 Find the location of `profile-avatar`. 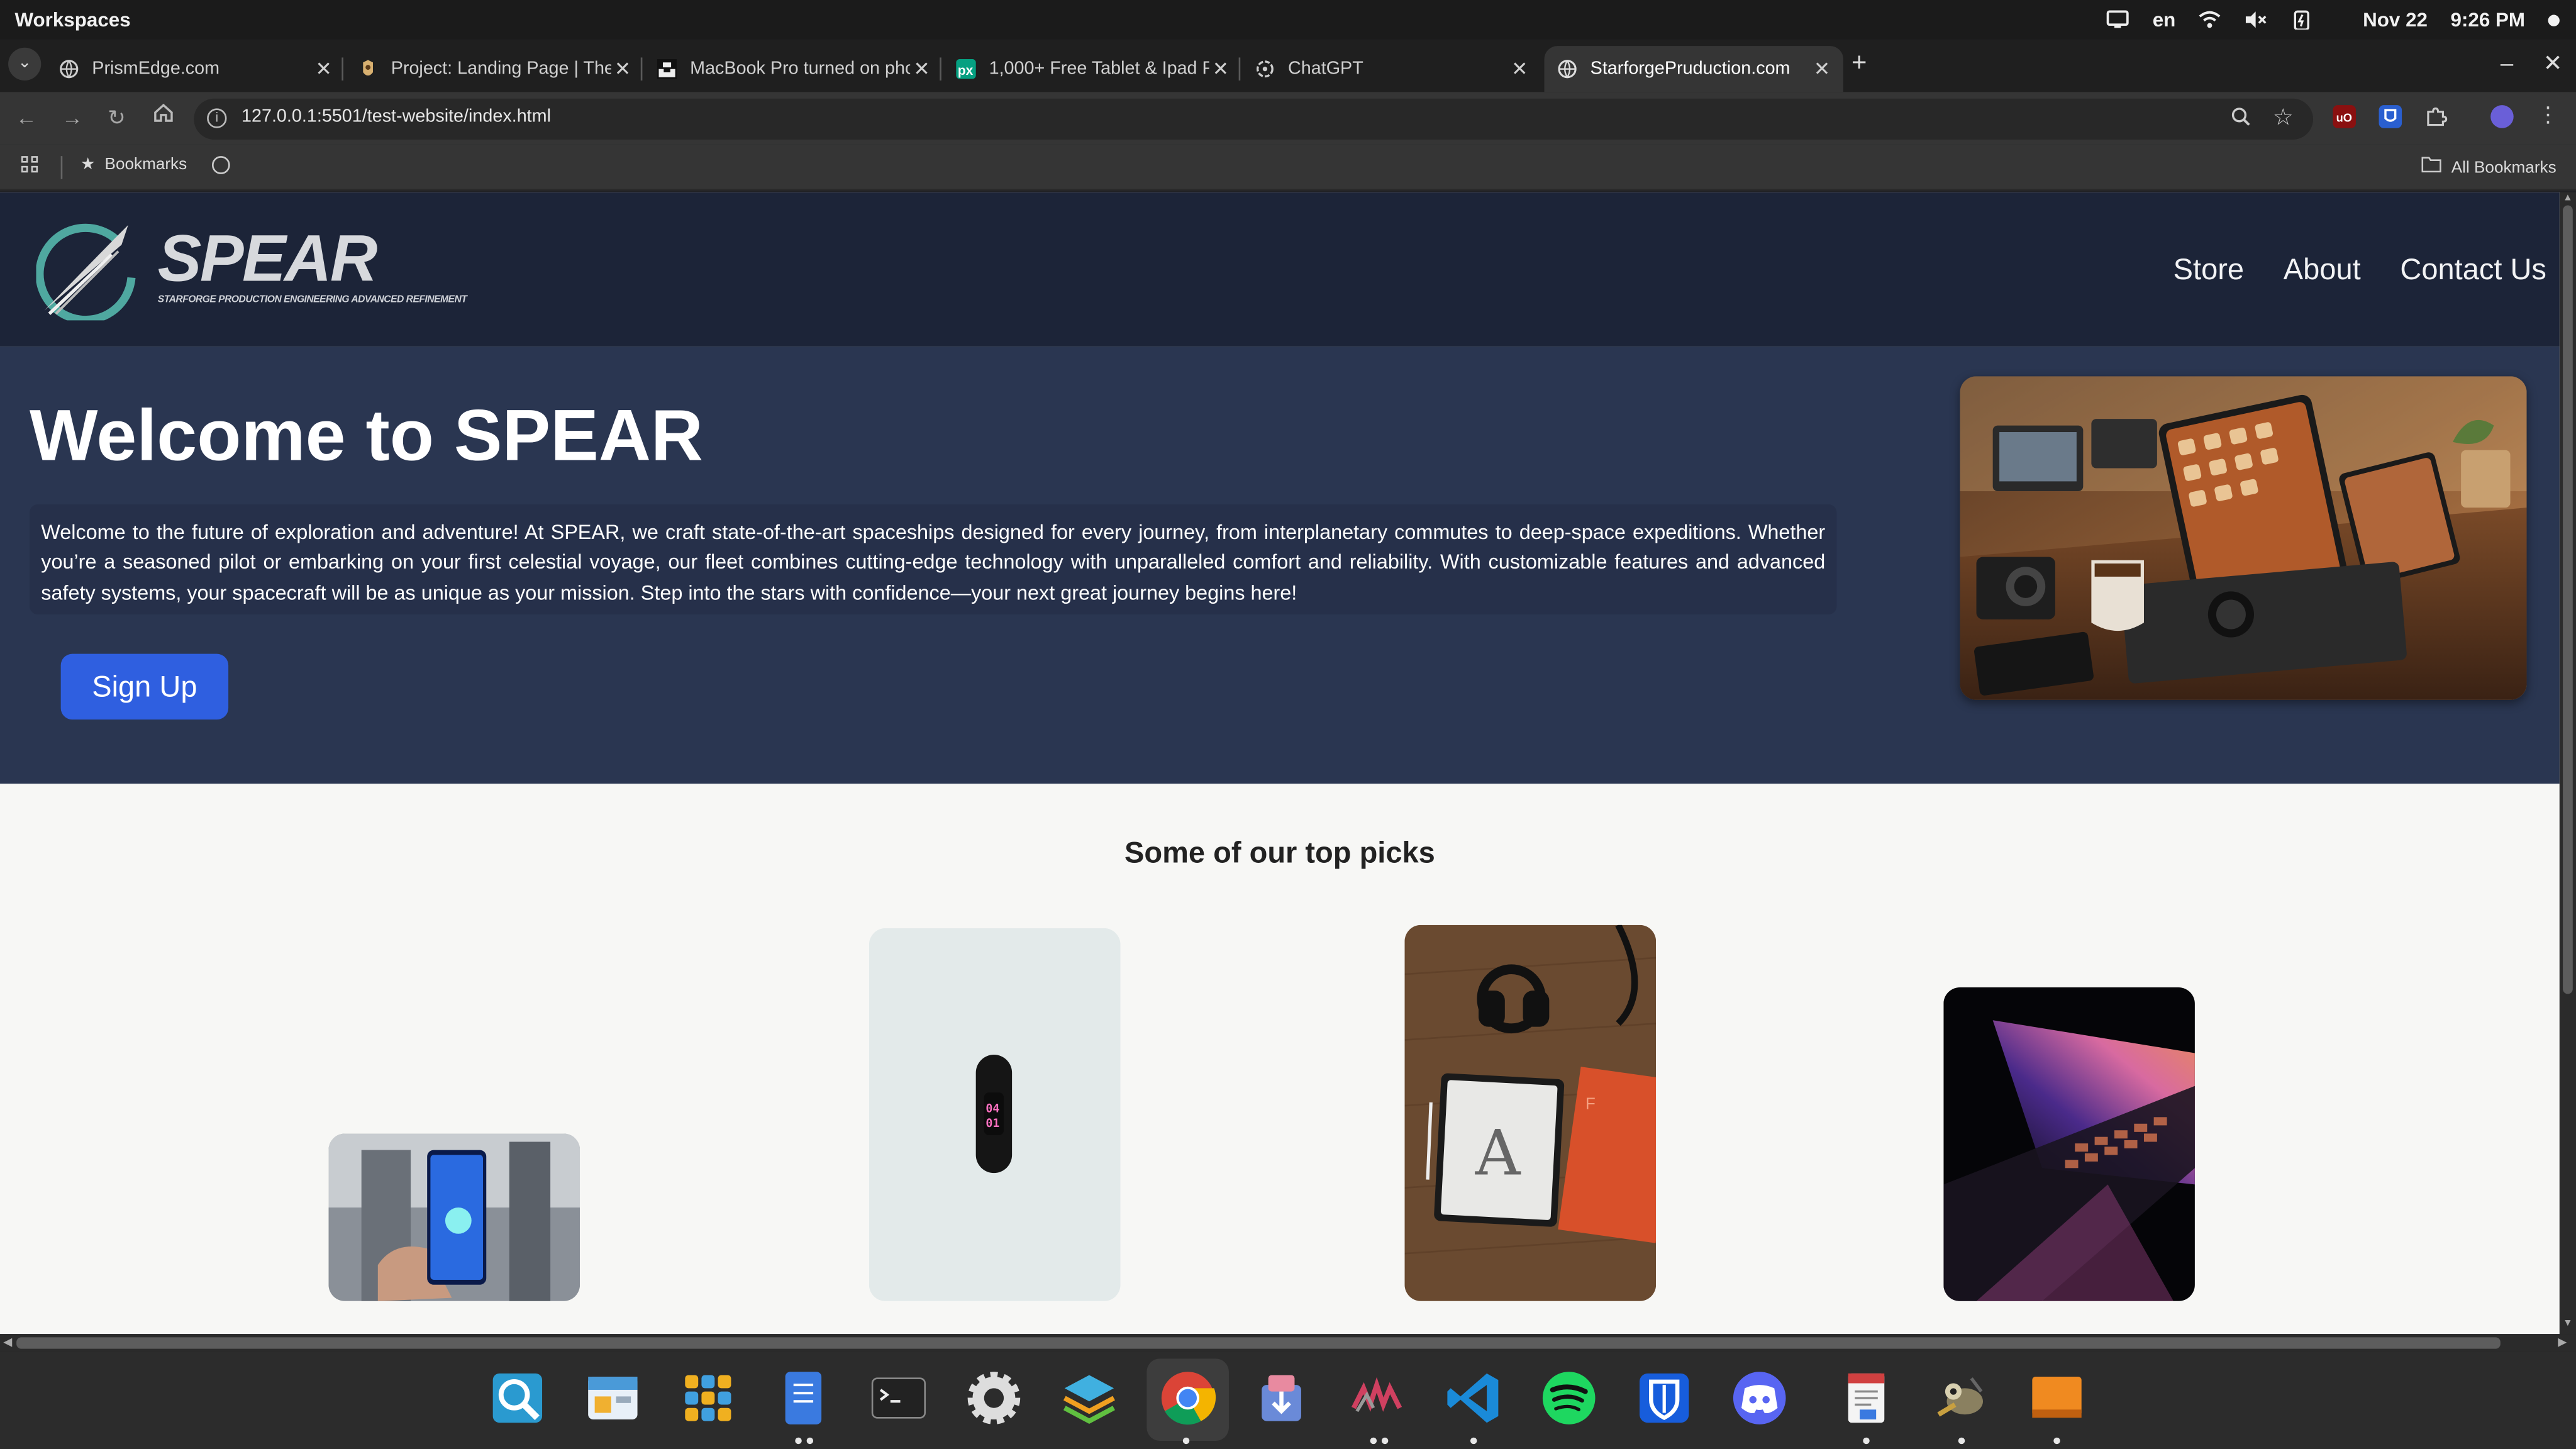

profile-avatar is located at coordinates (2502, 116).